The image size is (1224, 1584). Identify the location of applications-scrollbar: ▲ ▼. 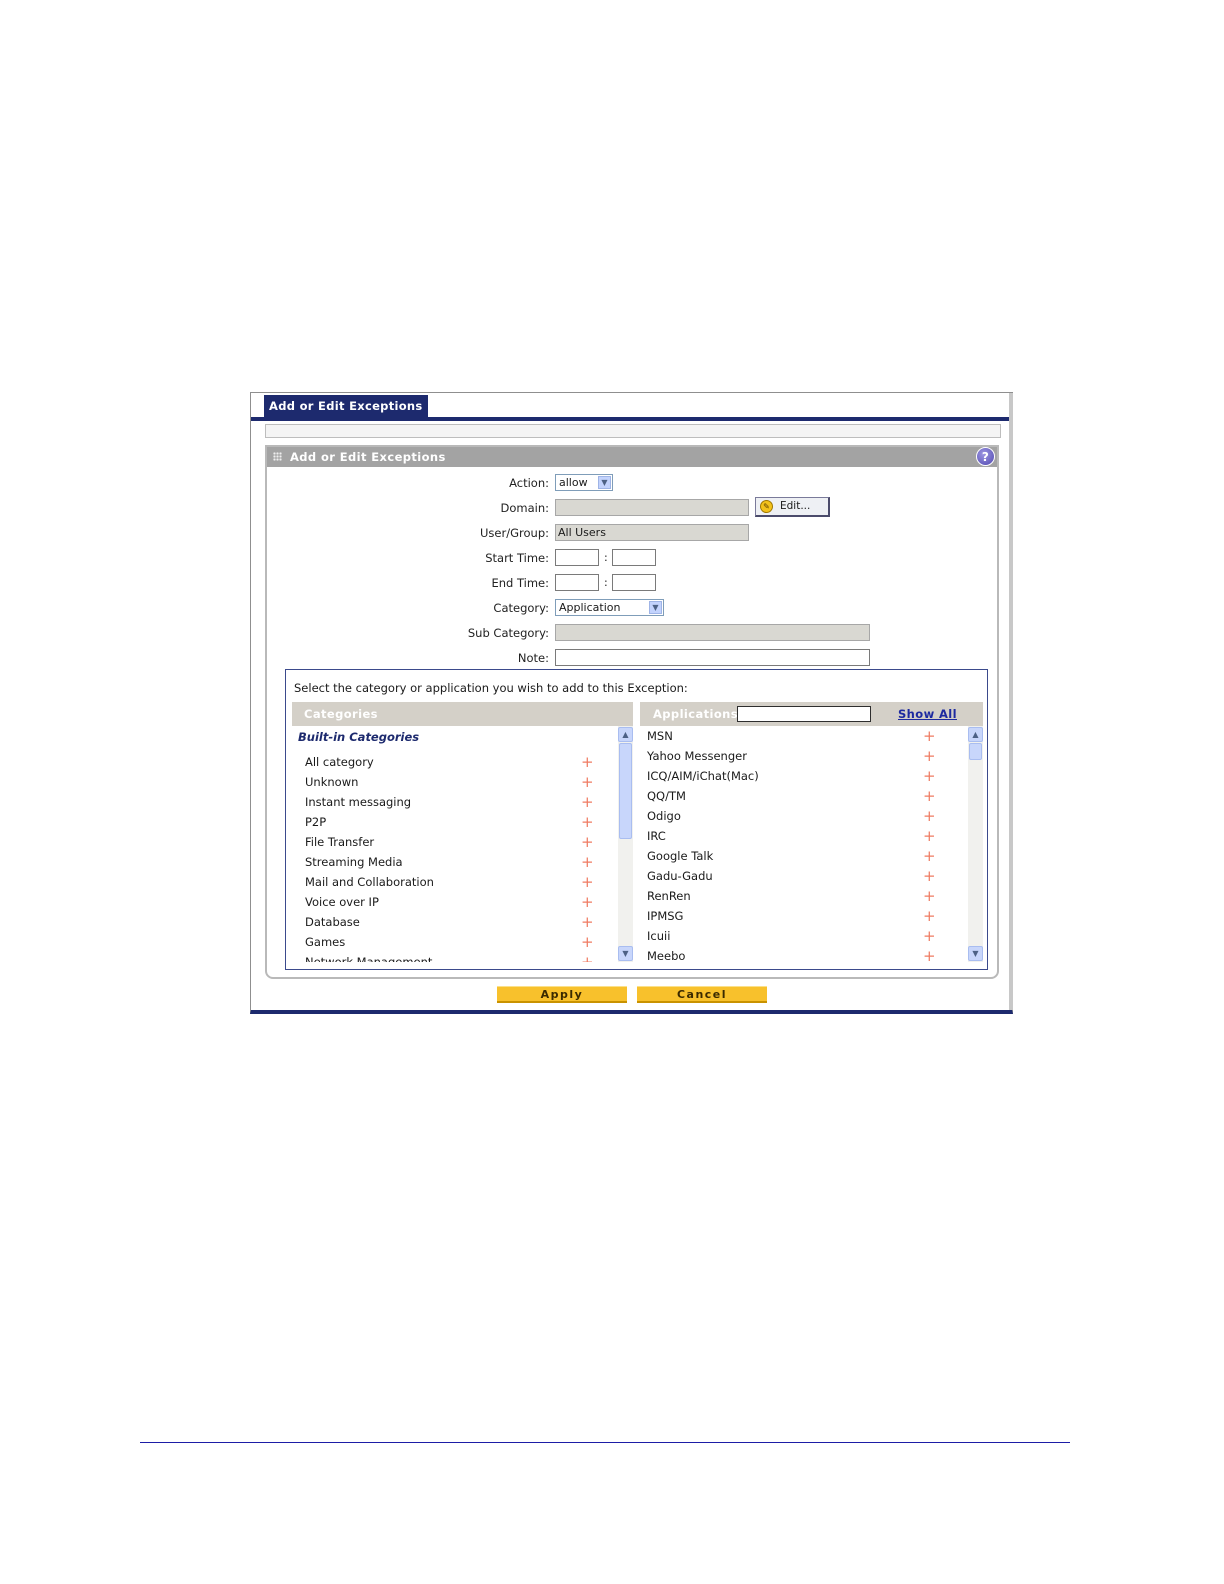
(975, 844).